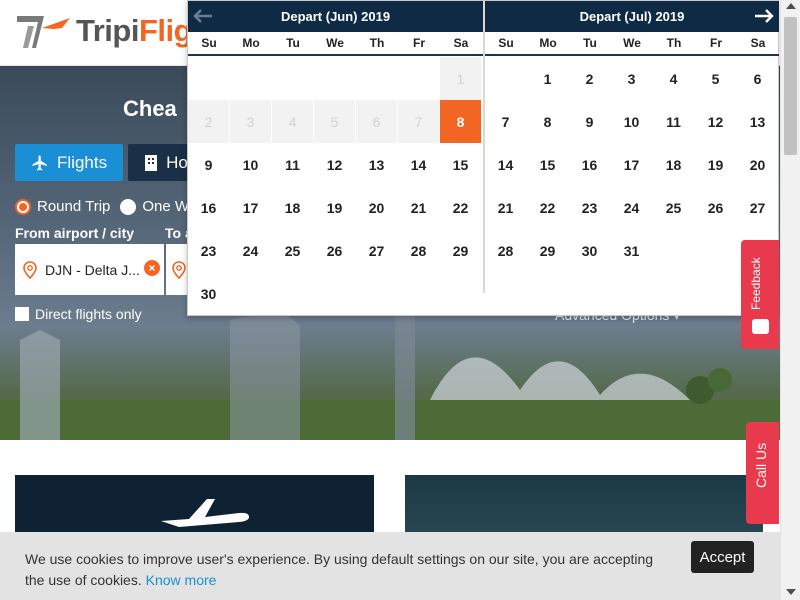 The height and width of the screenshot is (600, 800). I want to click on accept-cookies-button: Accept, so click(722, 557).